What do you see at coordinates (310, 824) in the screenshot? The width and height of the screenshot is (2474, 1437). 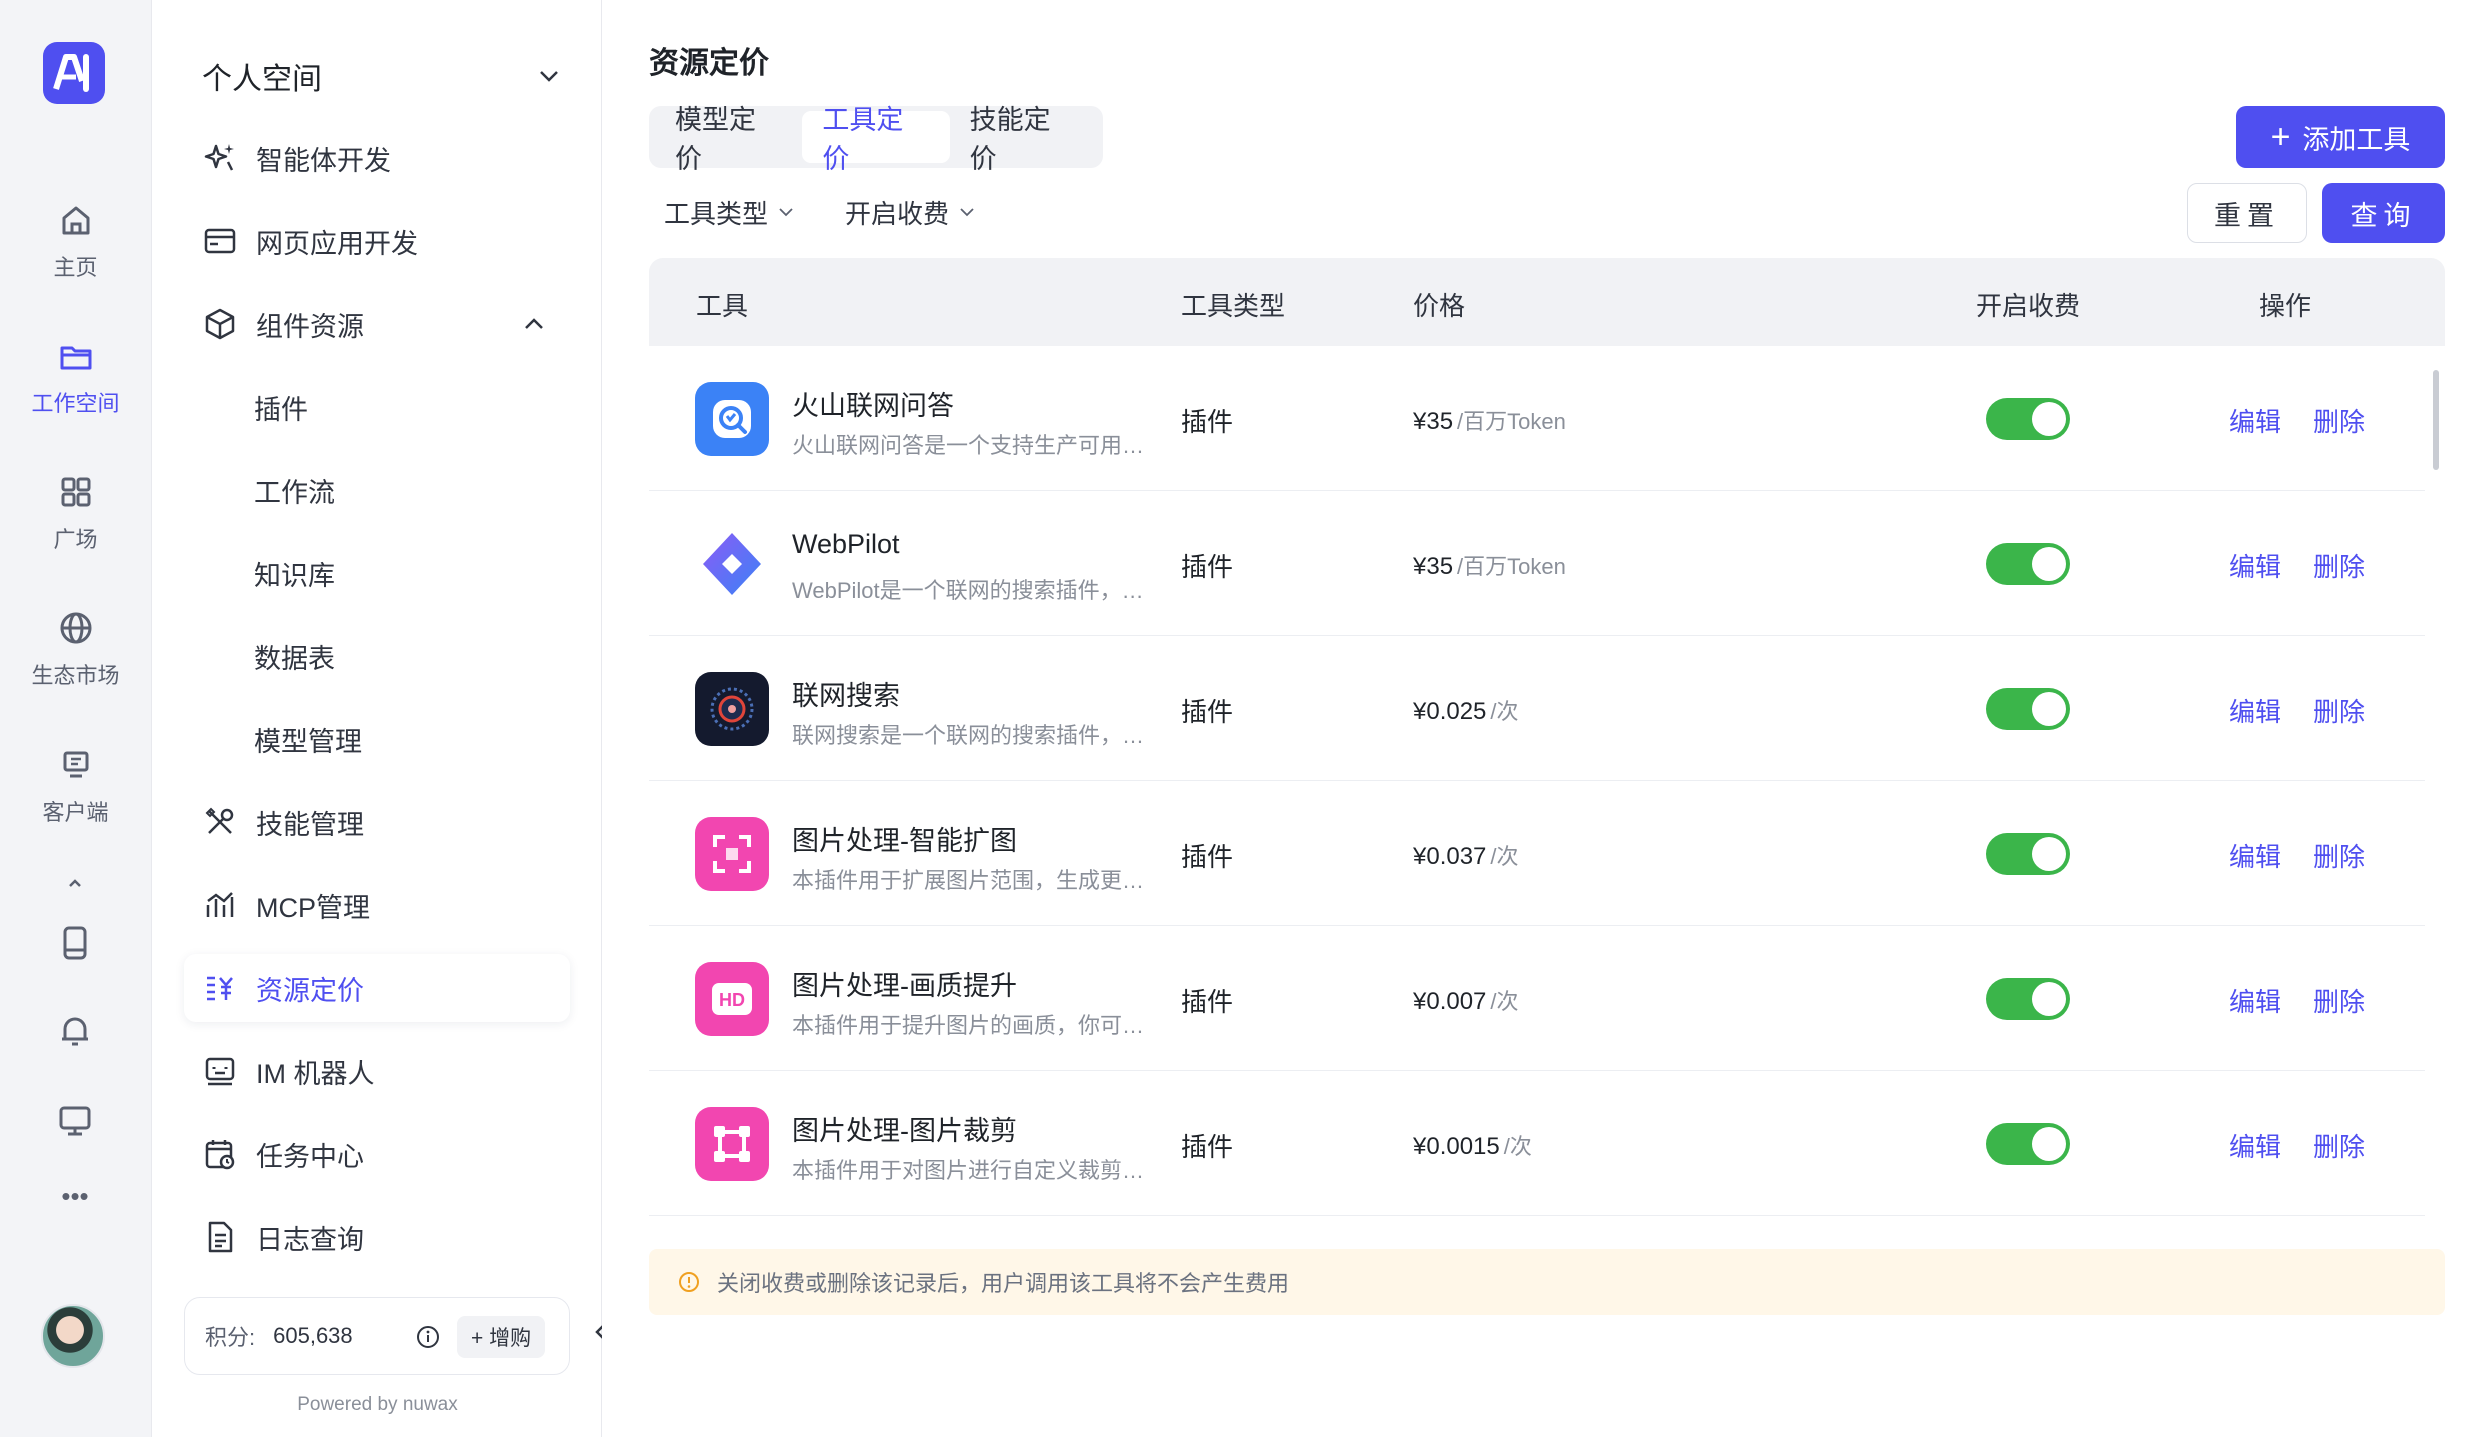 I see `sidebar-item-label: 技能管理` at bounding box center [310, 824].